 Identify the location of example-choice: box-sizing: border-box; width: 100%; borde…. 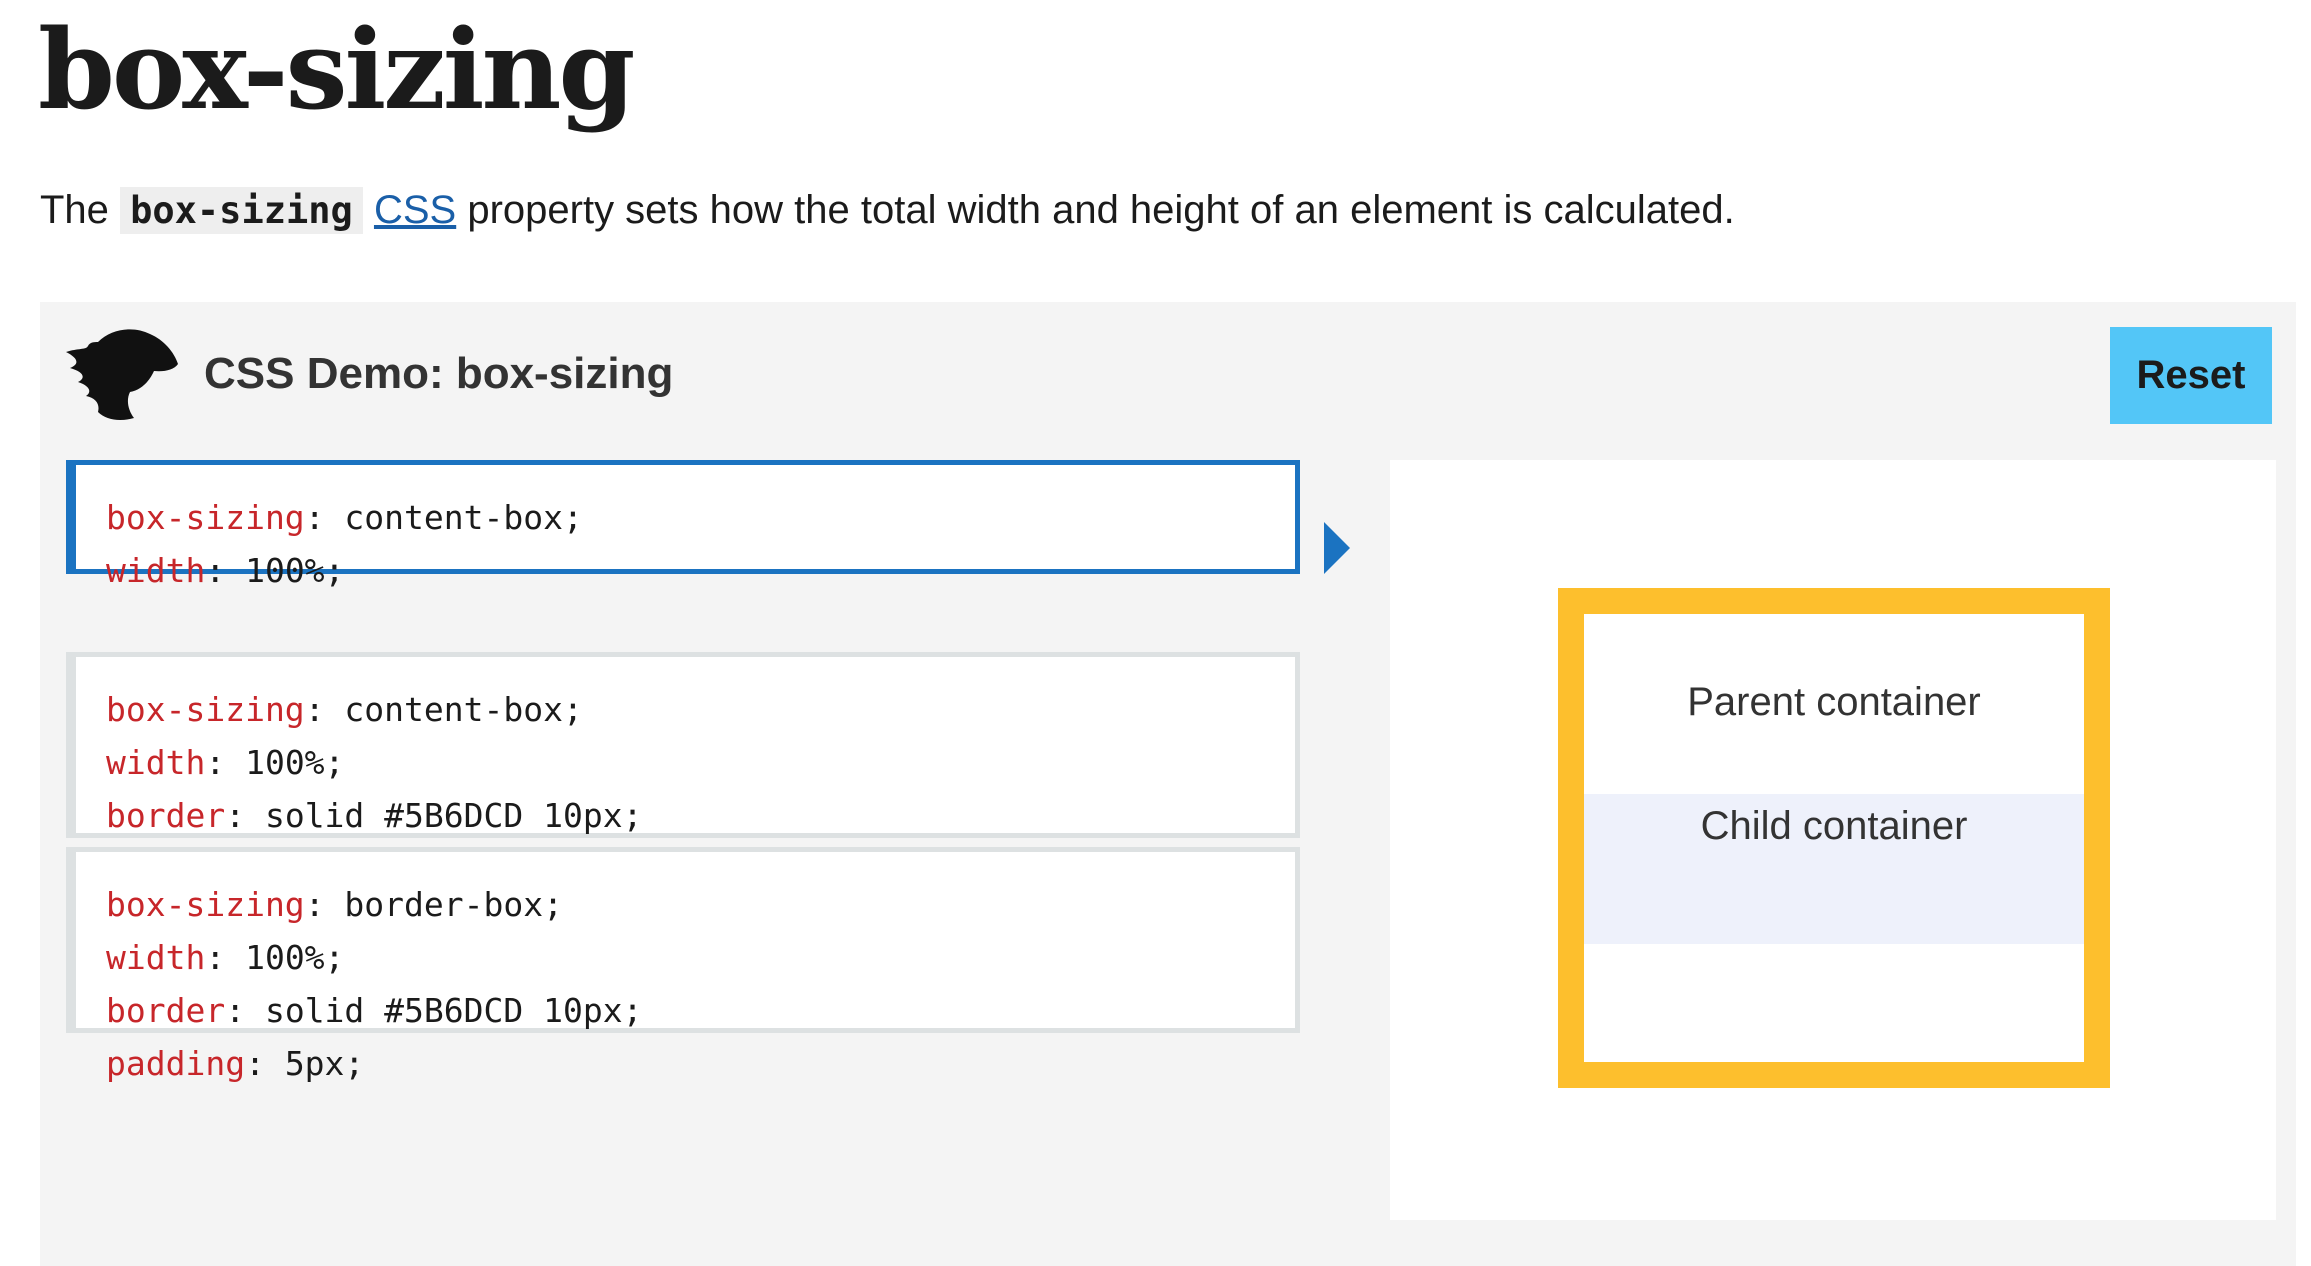
(683, 965).